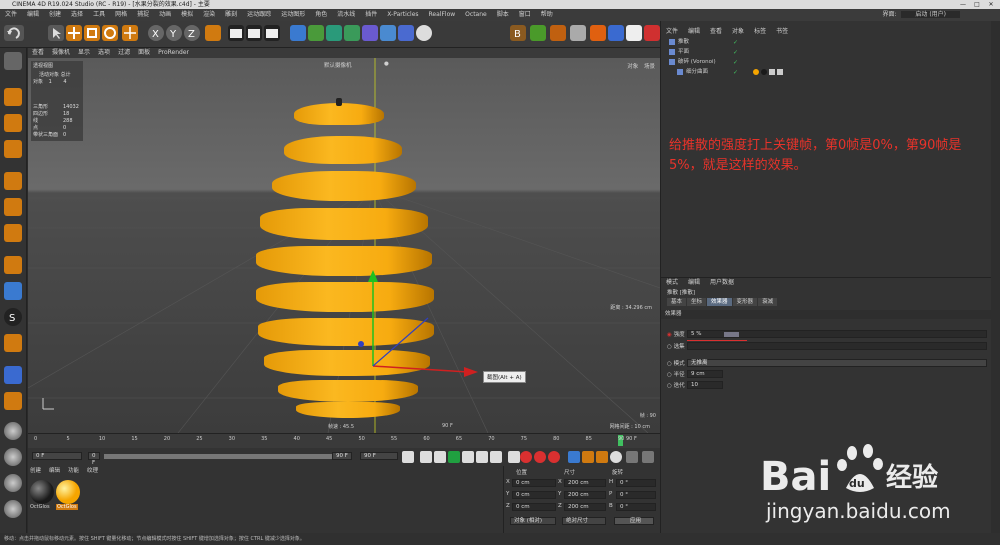 The width and height of the screenshot is (1000, 545). What do you see at coordinates (346, 15) in the screenshot?
I see `menu-item: 流水线` at bounding box center [346, 15].